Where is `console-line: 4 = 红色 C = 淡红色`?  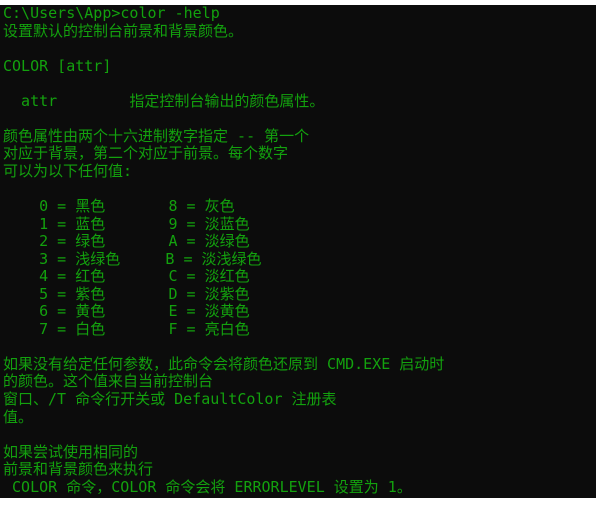
console-line: 4 = 红色 C = 淡红色 is located at coordinates (126, 276).